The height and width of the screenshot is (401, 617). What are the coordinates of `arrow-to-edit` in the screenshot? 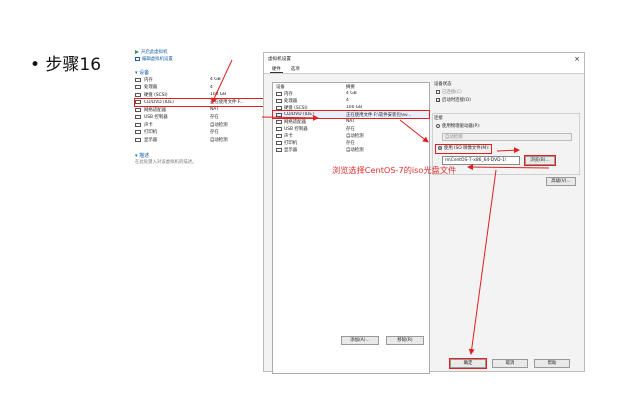 It's located at (222, 81).